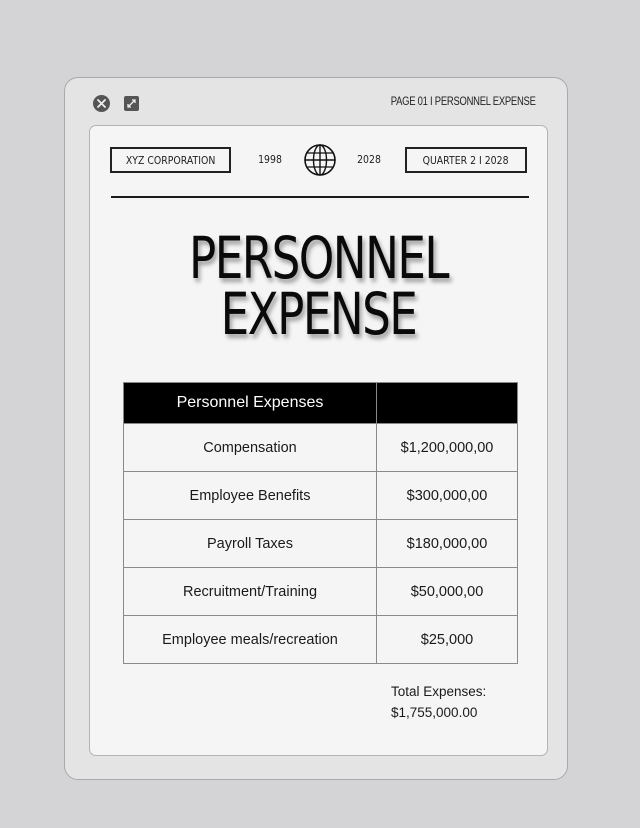 The height and width of the screenshot is (828, 640). I want to click on table-row: Employee Benefits $300,000,00, so click(320, 495).